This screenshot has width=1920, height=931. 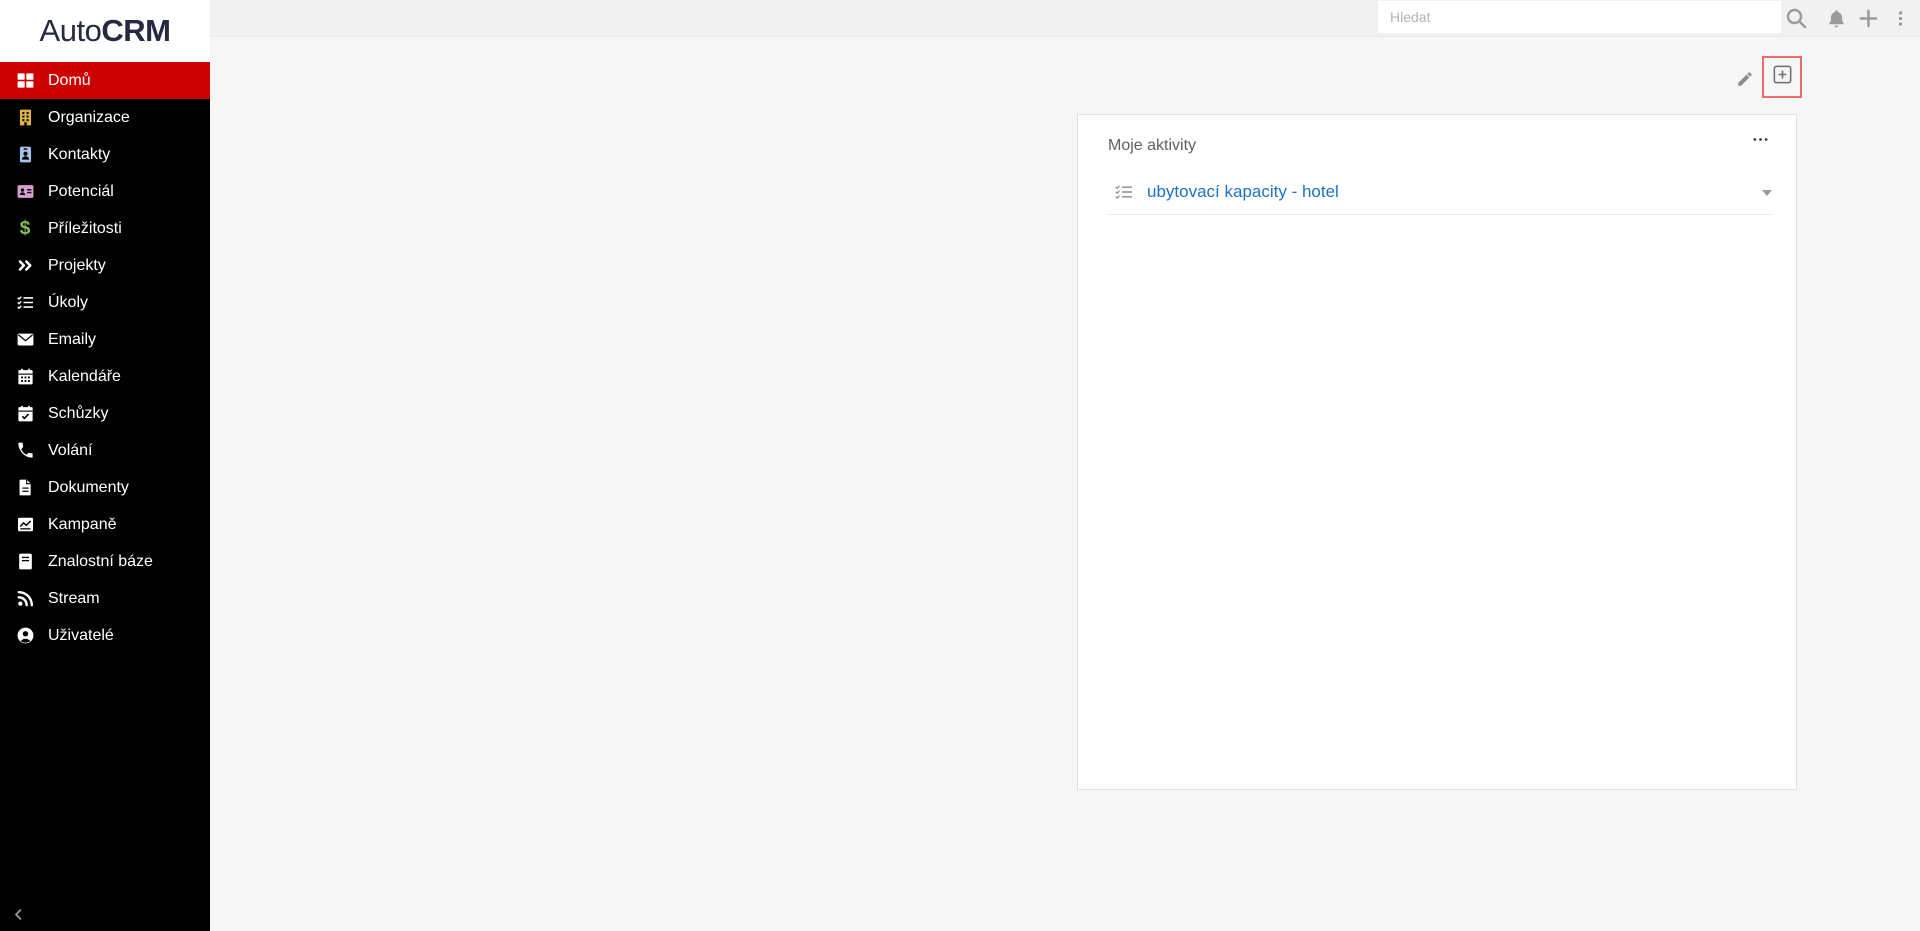 I want to click on app-logo: Auto CRM, so click(x=105, y=31).